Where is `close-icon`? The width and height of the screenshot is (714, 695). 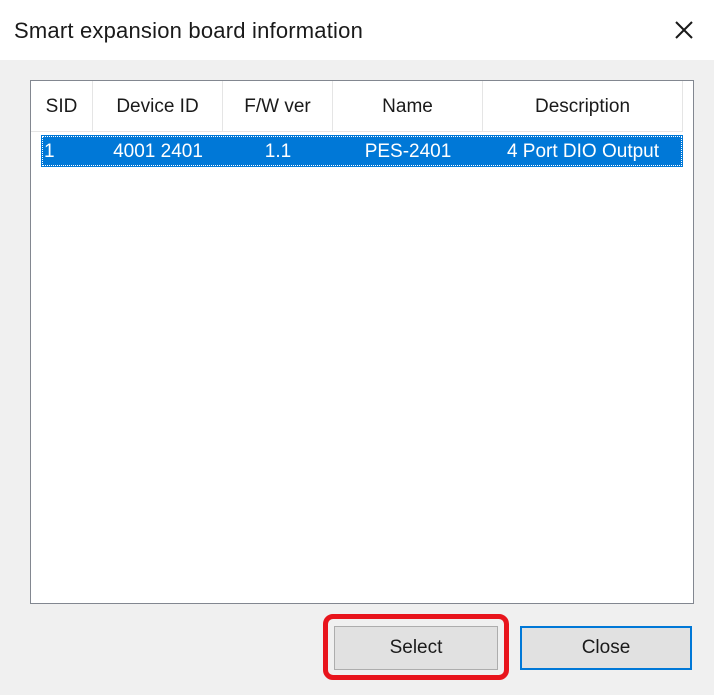 close-icon is located at coordinates (684, 30).